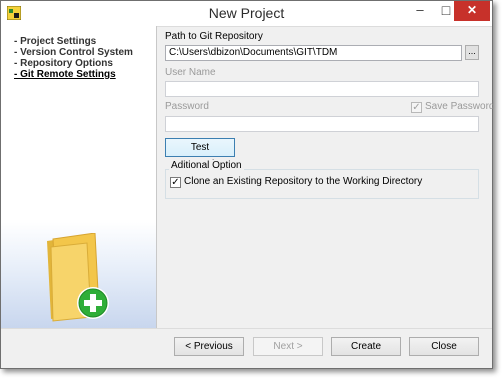 The height and width of the screenshot is (379, 503). What do you see at coordinates (73, 74) in the screenshot?
I see `step-git-remote-settings: - Git Remote Settings` at bounding box center [73, 74].